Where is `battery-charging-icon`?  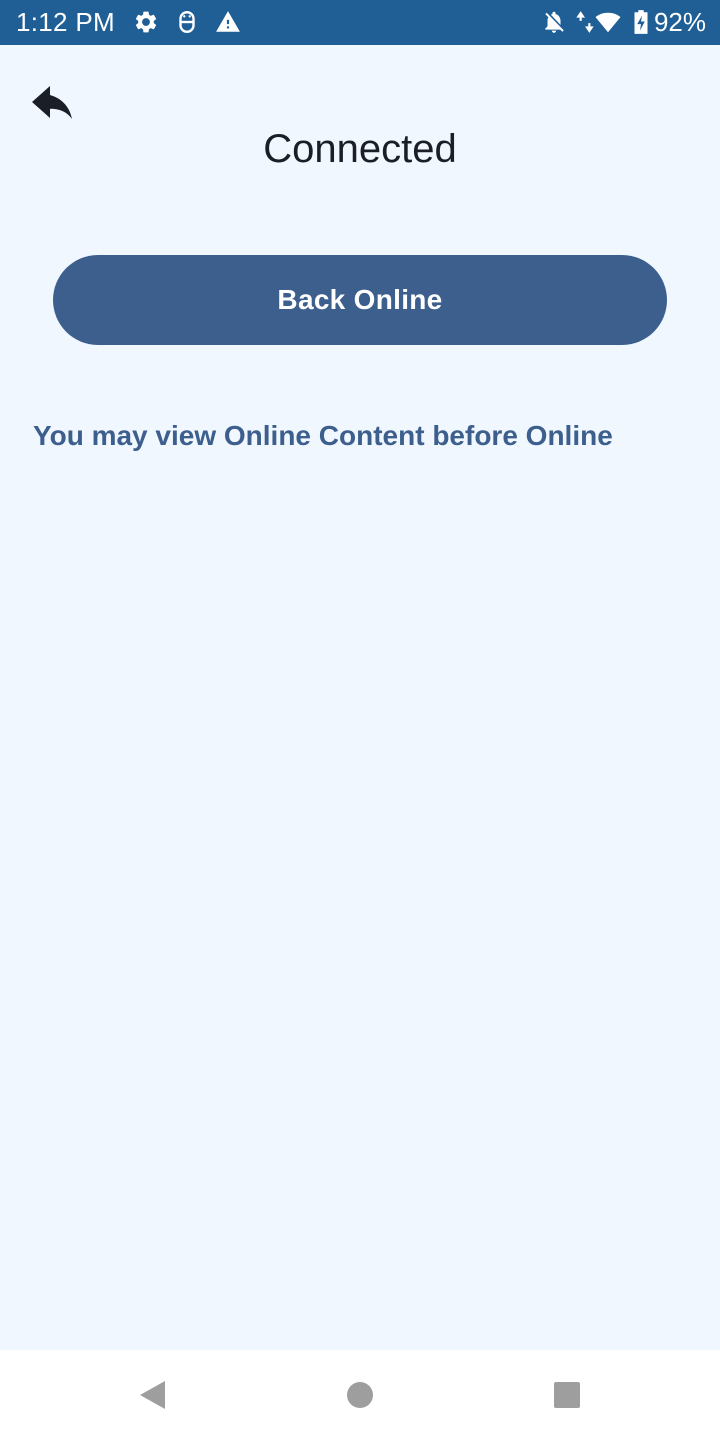 battery-charging-icon is located at coordinates (641, 22).